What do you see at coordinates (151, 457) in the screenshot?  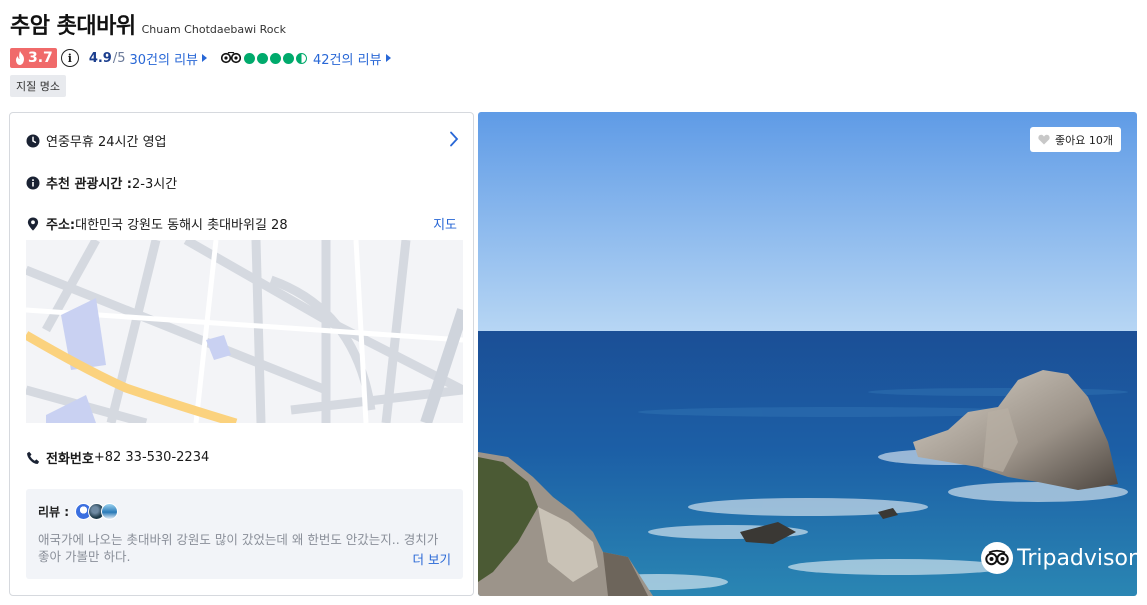 I see `phone-value: +82 33-530-2234` at bounding box center [151, 457].